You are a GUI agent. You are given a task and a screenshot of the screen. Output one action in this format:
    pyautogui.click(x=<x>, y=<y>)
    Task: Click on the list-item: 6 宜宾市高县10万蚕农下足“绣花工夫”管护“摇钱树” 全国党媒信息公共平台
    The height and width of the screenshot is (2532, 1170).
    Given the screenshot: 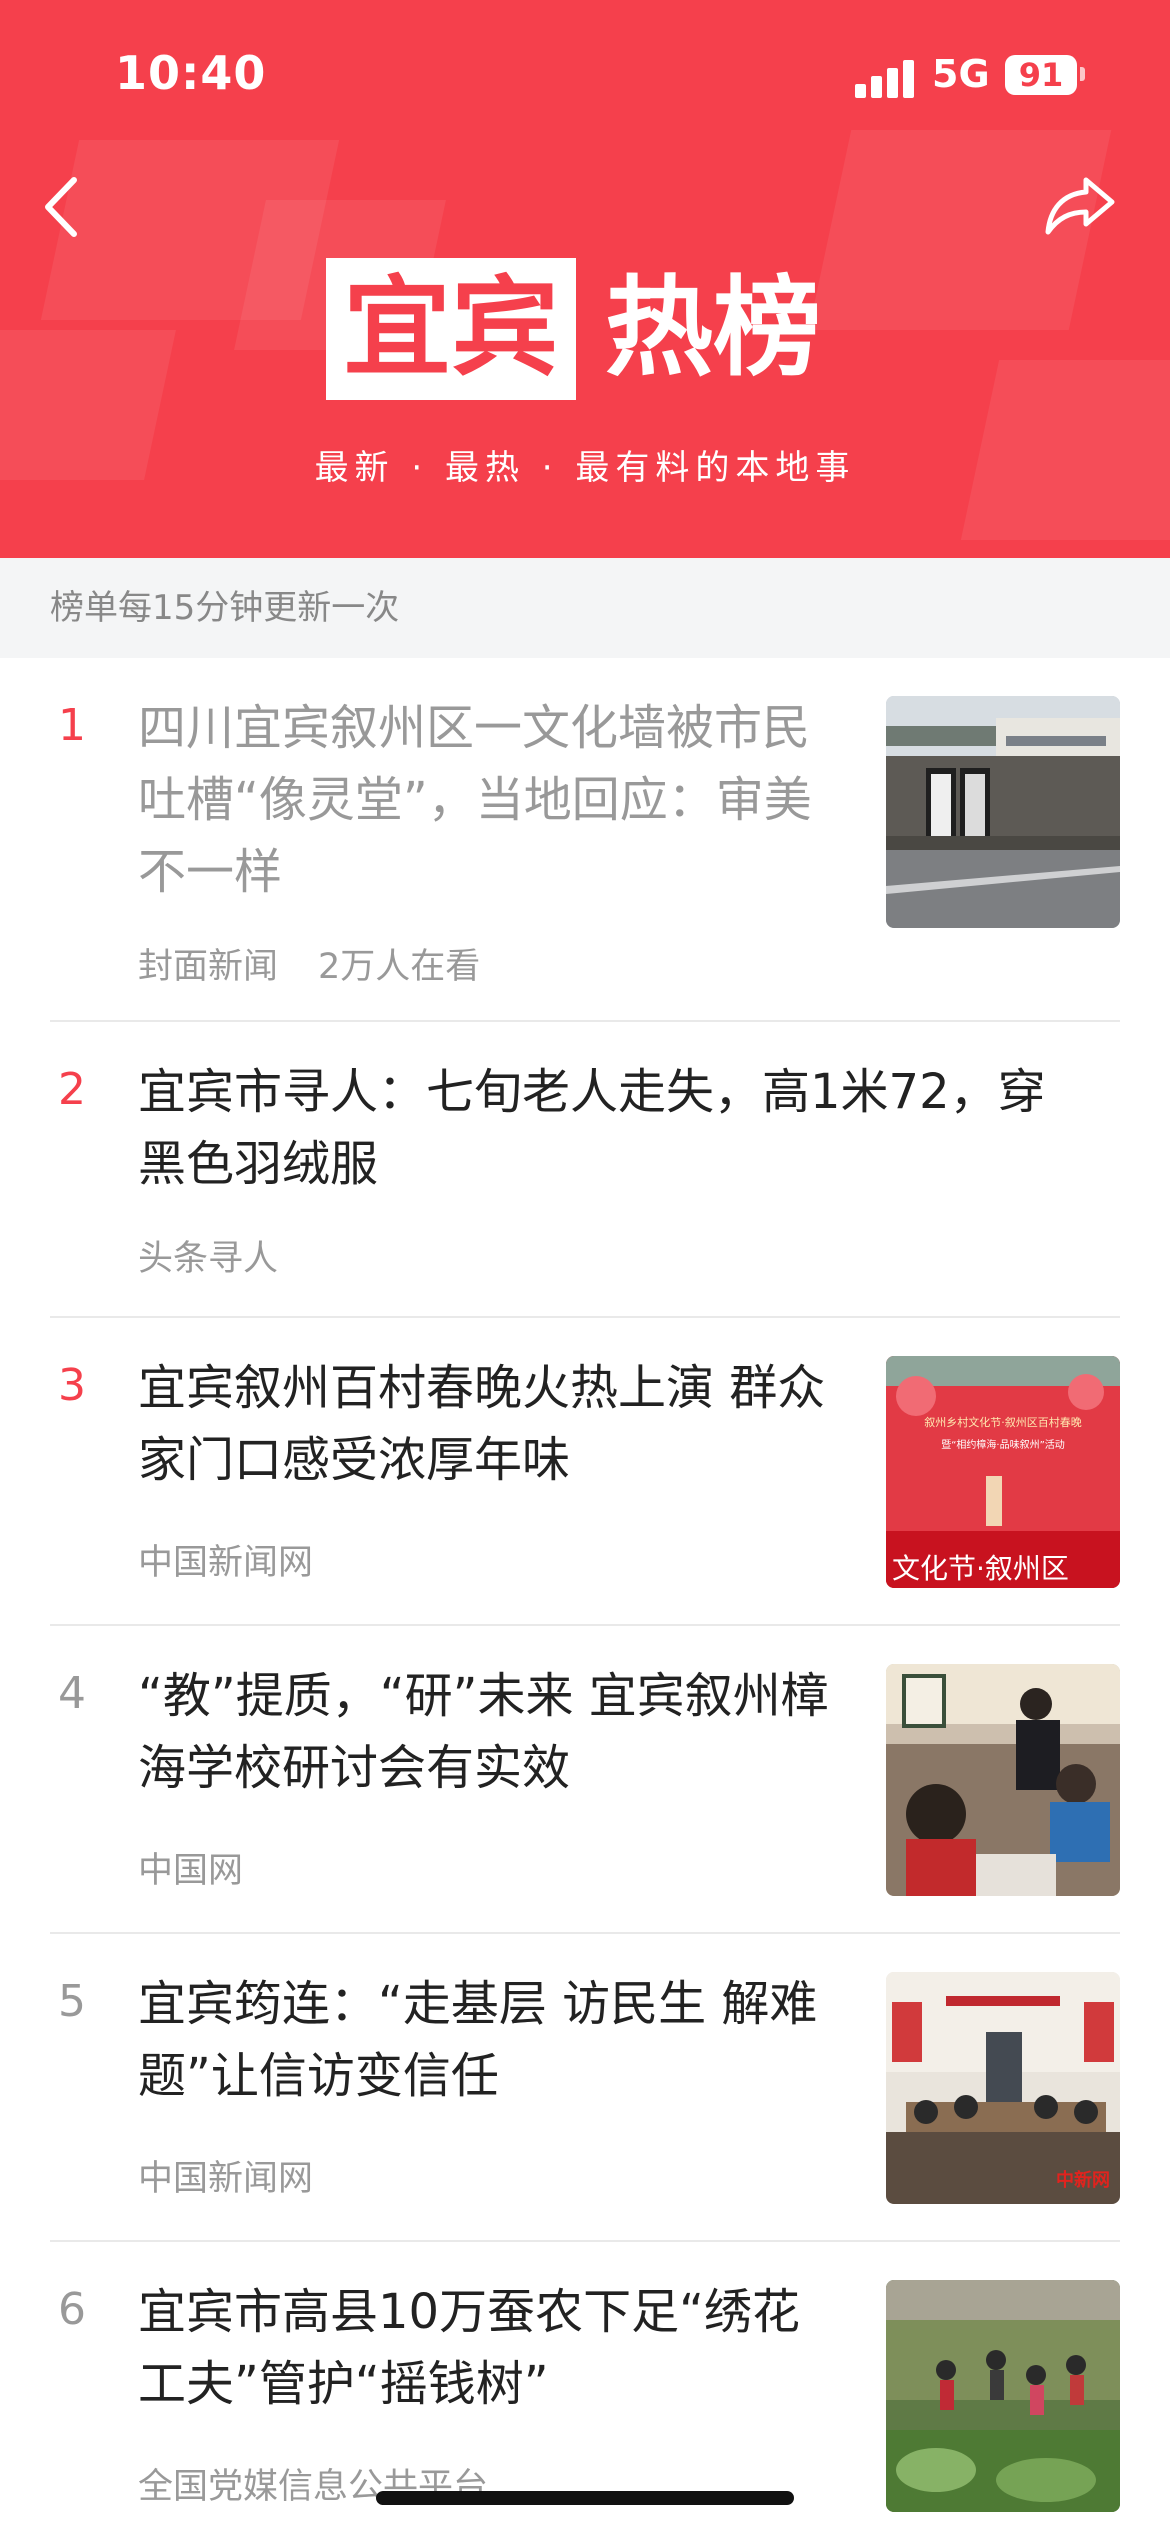 What is the action you would take?
    pyautogui.click(x=585, y=2387)
    